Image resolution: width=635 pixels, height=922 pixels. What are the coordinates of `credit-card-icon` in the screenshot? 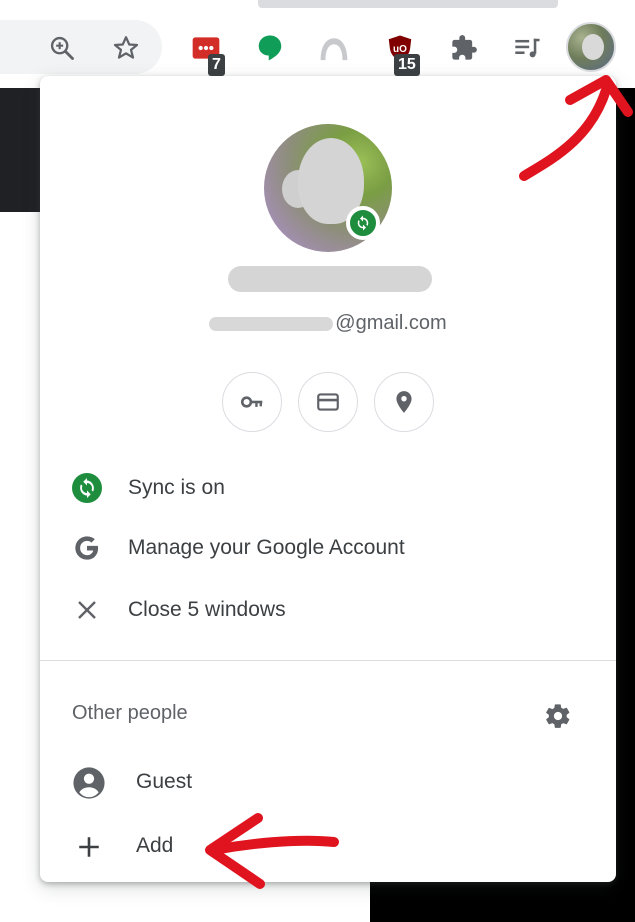 It's located at (328, 402).